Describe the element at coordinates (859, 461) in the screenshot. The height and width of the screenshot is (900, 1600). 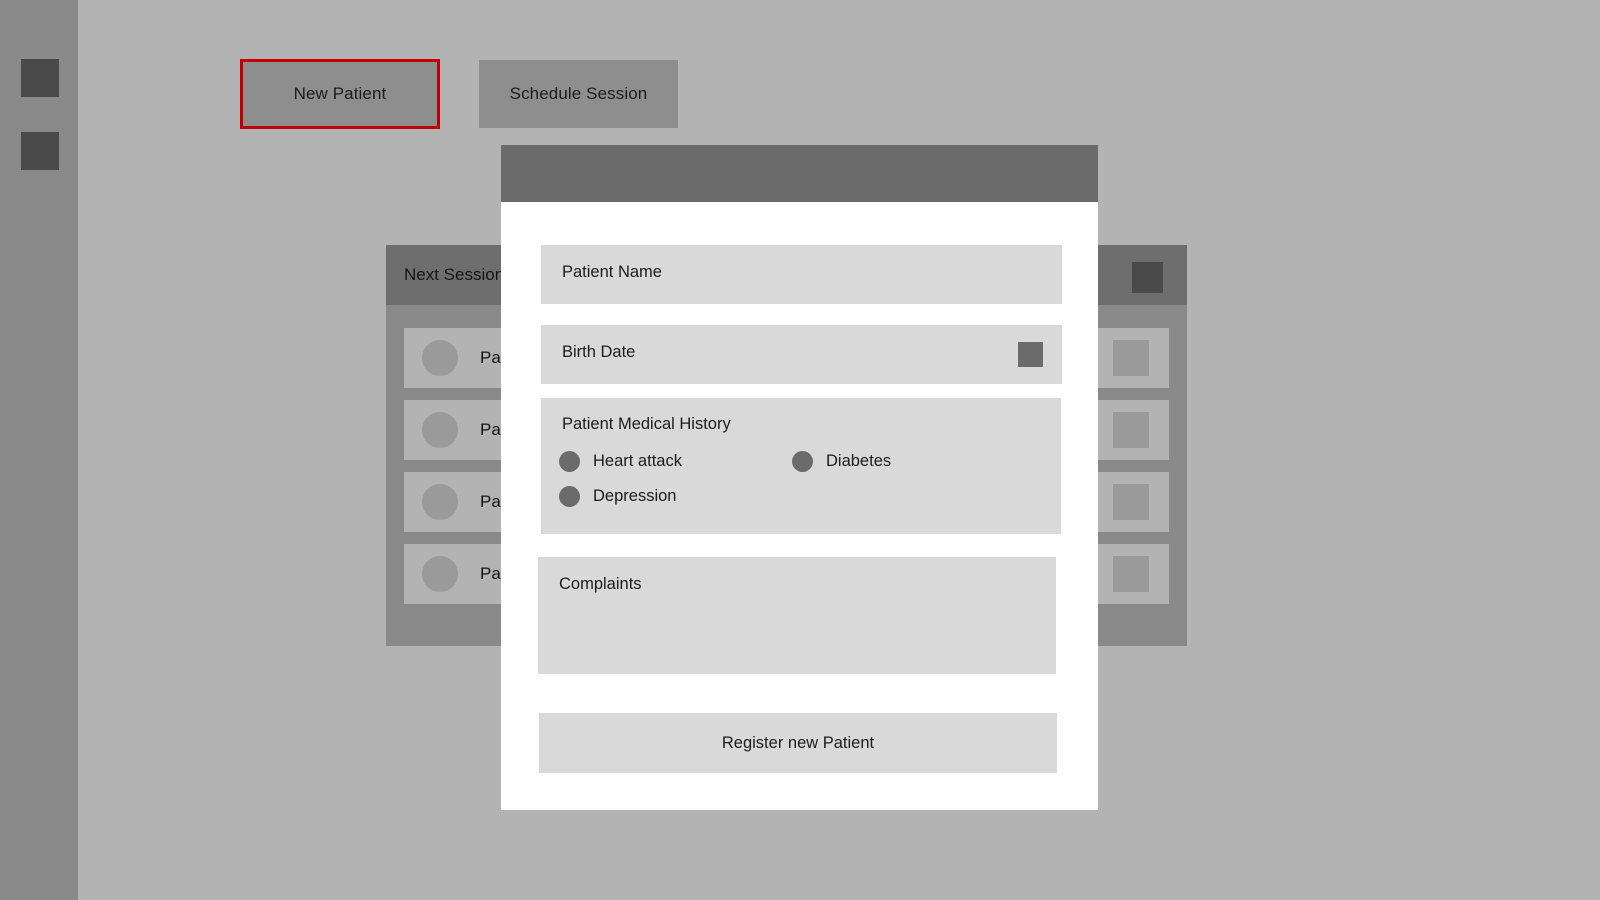
I see `radio-diabetes-label: Diabetes` at that location.